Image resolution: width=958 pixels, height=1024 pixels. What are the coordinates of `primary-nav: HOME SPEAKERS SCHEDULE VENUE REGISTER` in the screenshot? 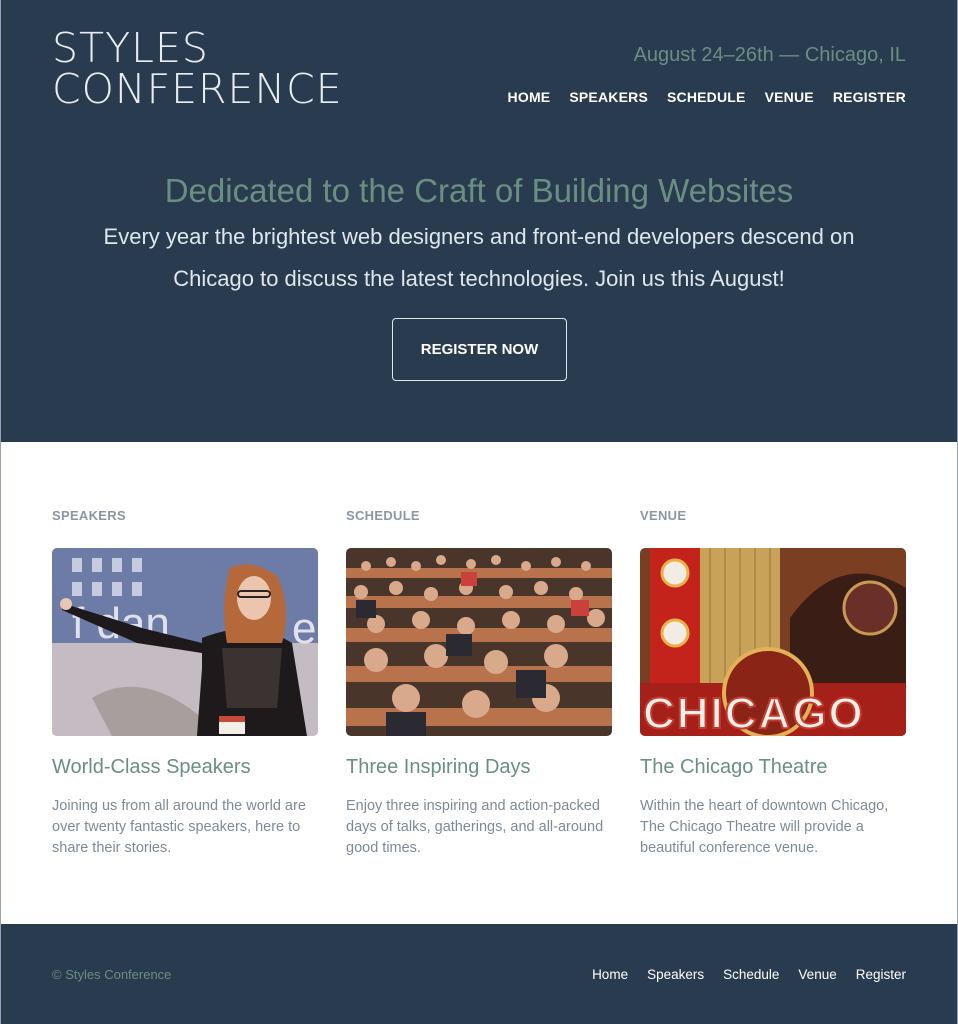 It's located at (707, 97).